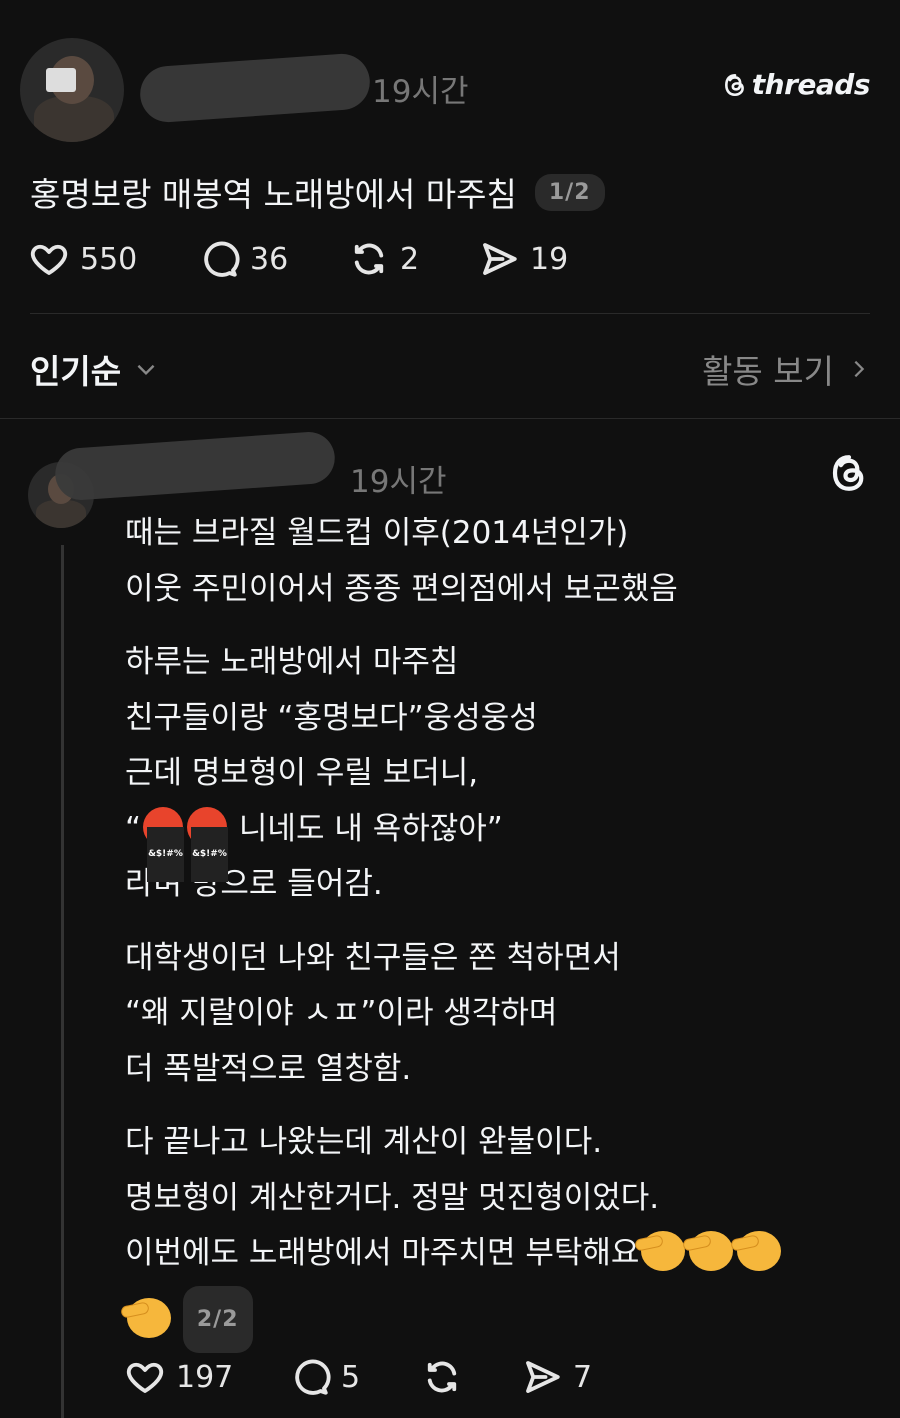 The width and height of the screenshot is (900, 1418). I want to click on quote-text: 니네도 내 욕하잖아”, so click(366, 828).